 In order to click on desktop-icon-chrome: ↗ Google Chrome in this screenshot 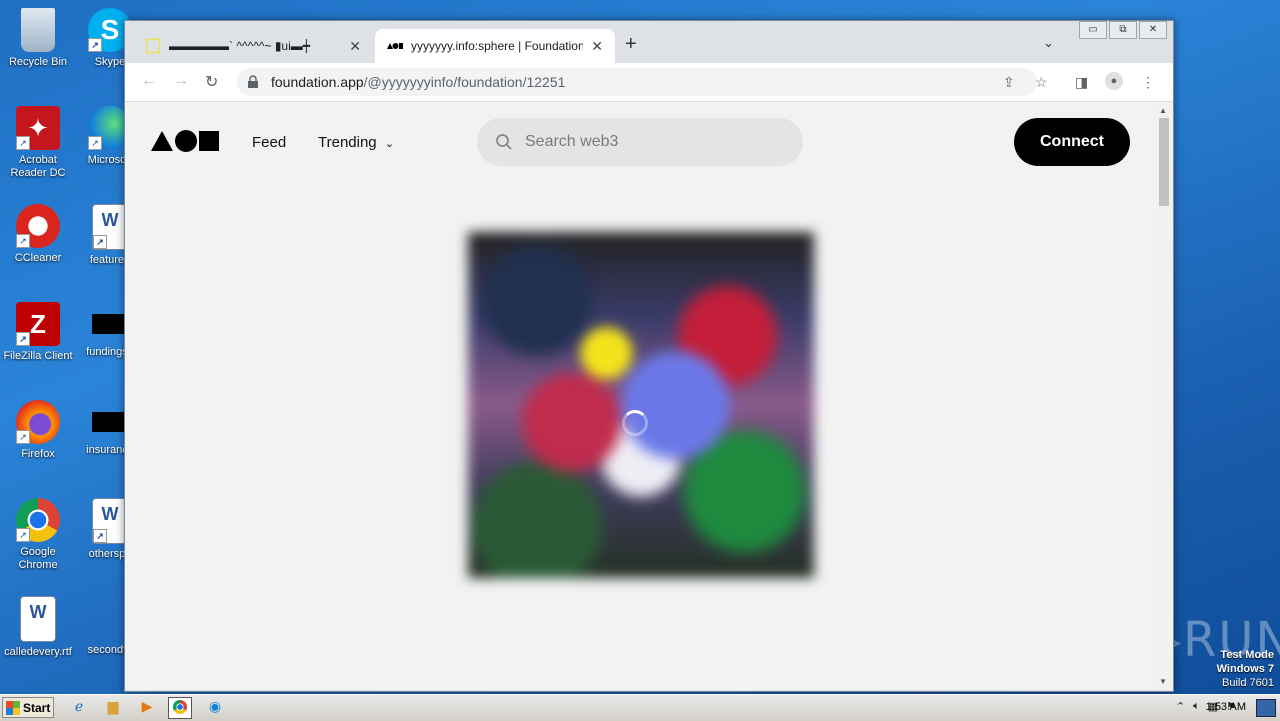, I will do `click(38, 535)`.